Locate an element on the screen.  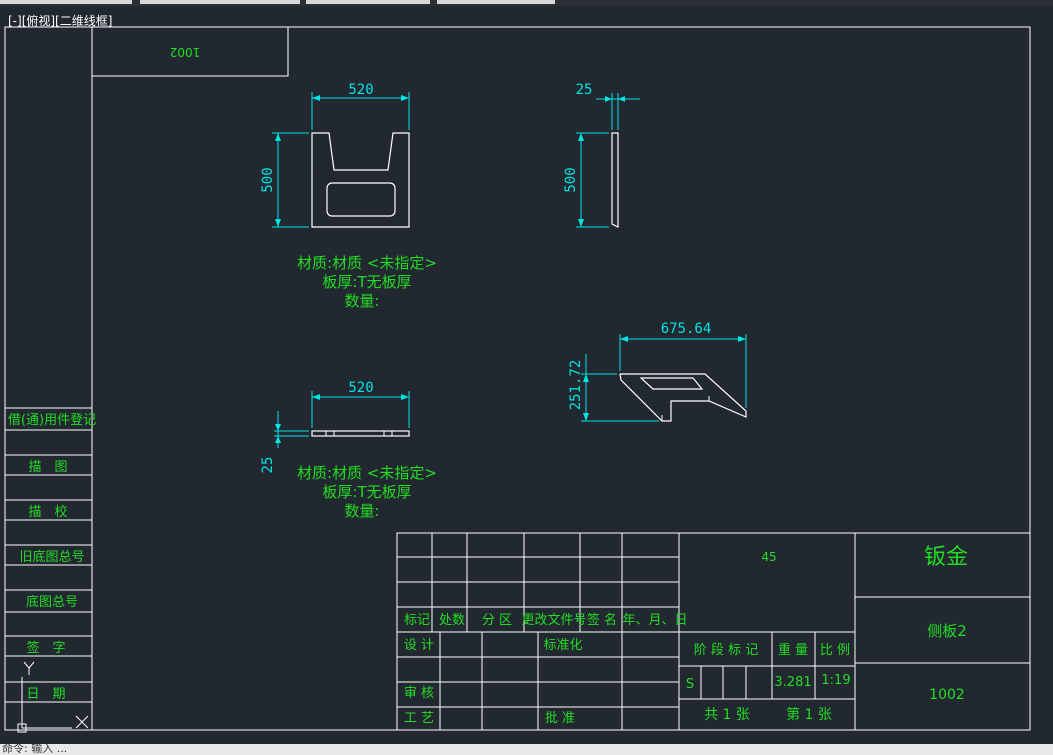
tb-review-label: 审 核 is located at coordinates (419, 693).